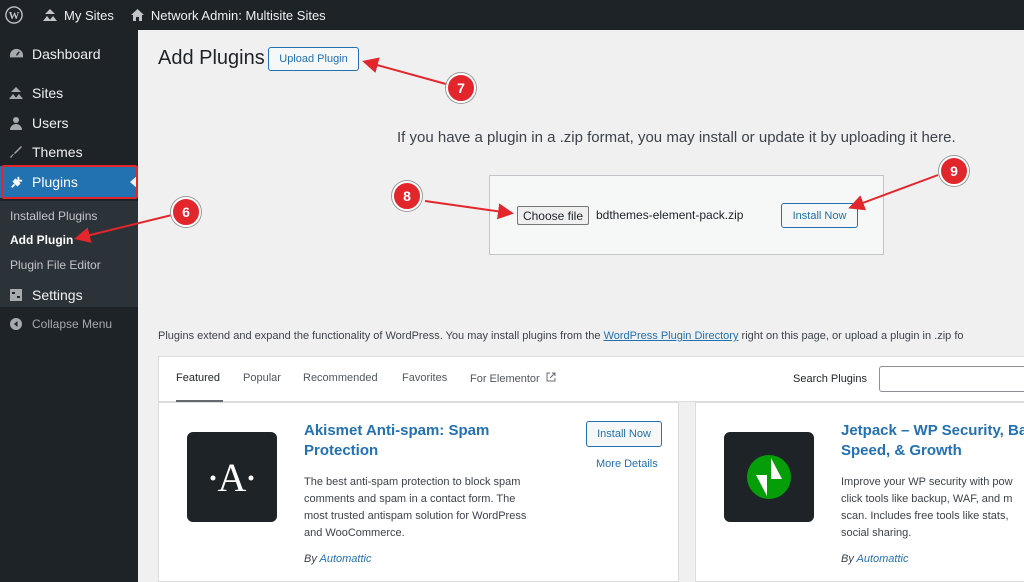 Image resolution: width=1024 pixels, height=582 pixels. I want to click on plugin-title-line: Jetpack – WP Security, Ba, so click(932, 430).